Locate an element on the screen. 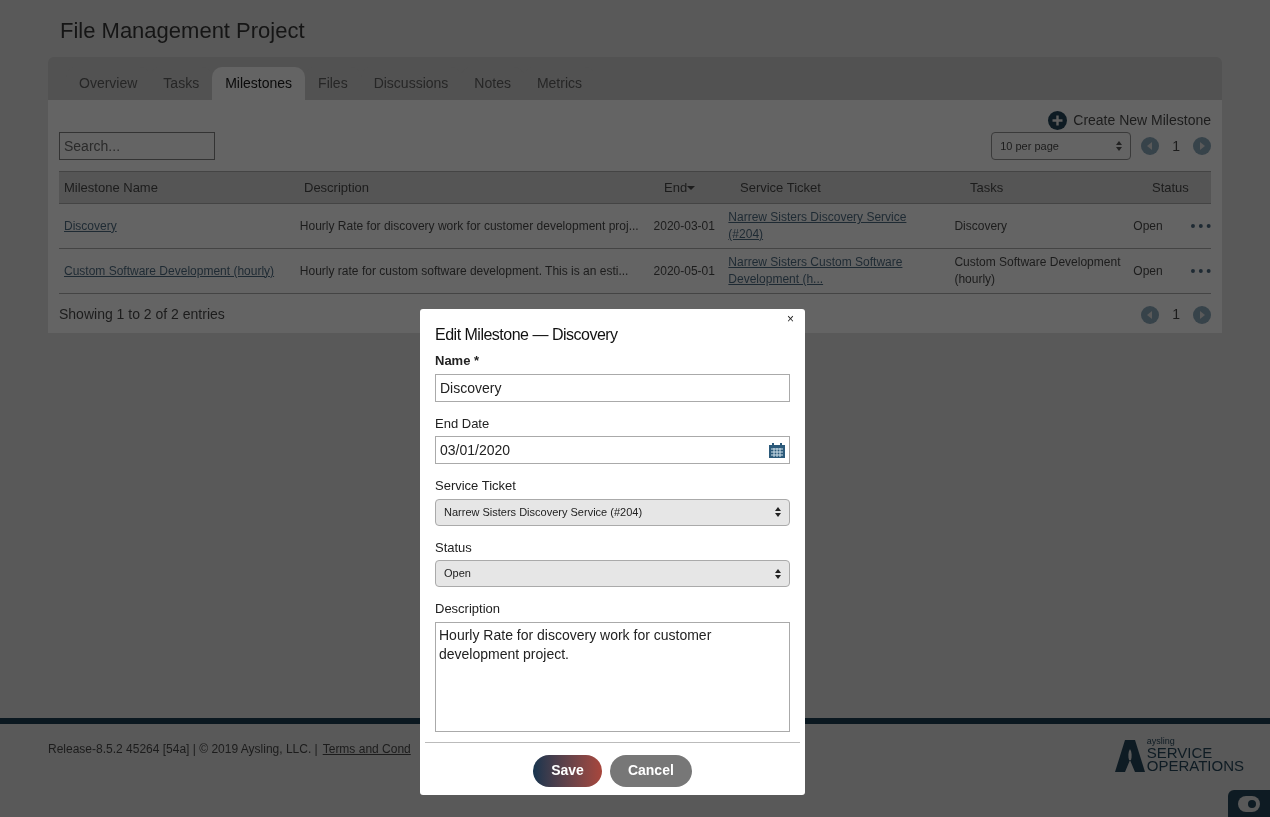  logo-small-text: aysling is located at coordinates (1161, 741).